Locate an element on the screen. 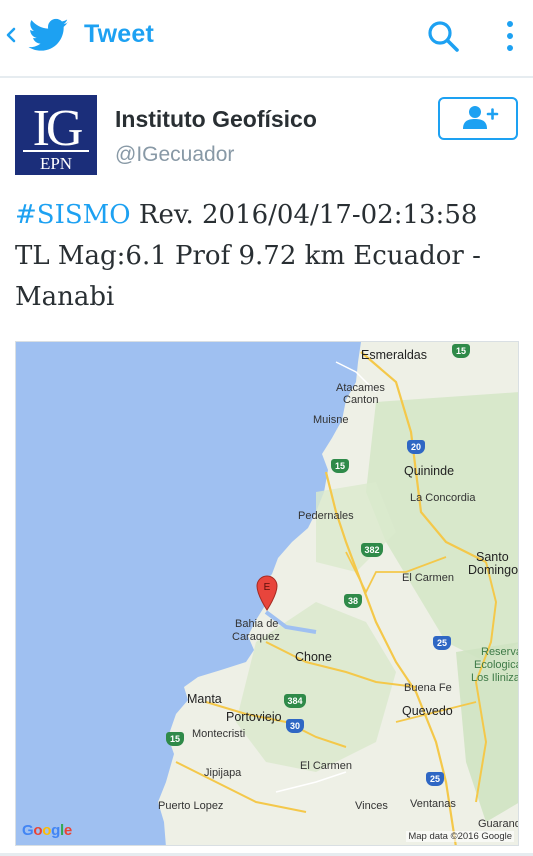  author-name: Instituto Geofísico is located at coordinates (216, 119).